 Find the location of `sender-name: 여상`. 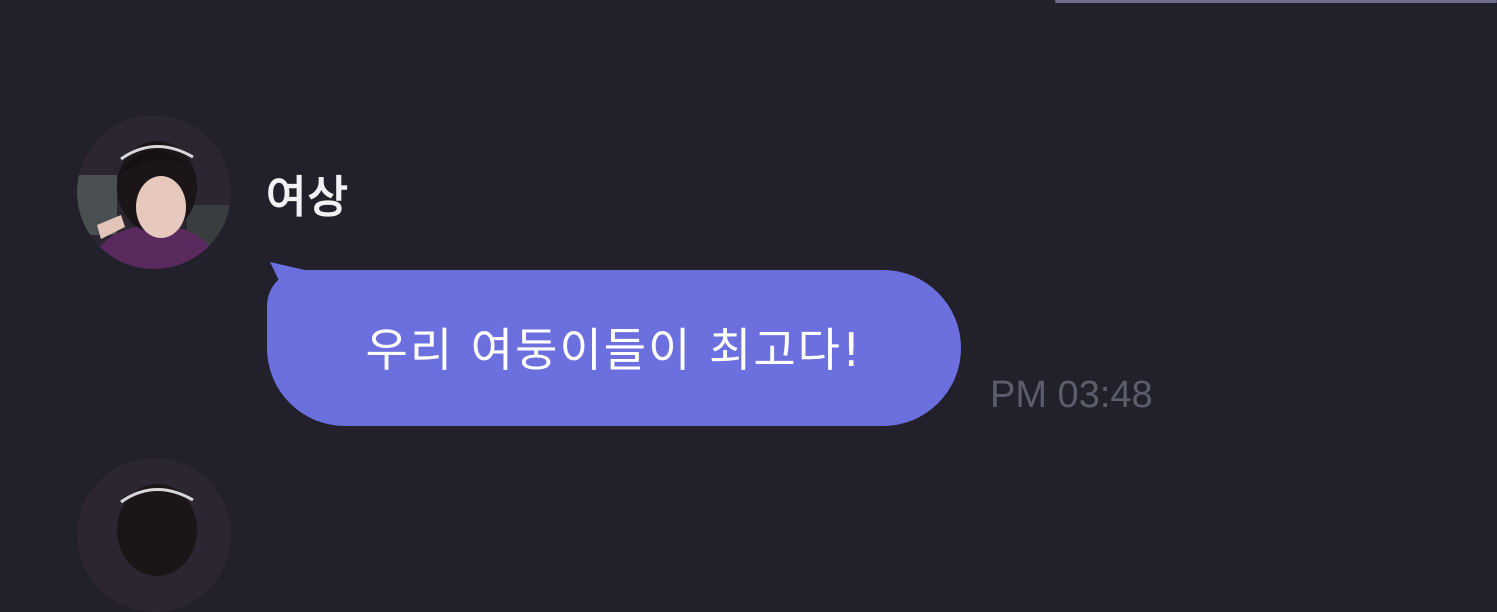

sender-name: 여상 is located at coordinates (307, 197).